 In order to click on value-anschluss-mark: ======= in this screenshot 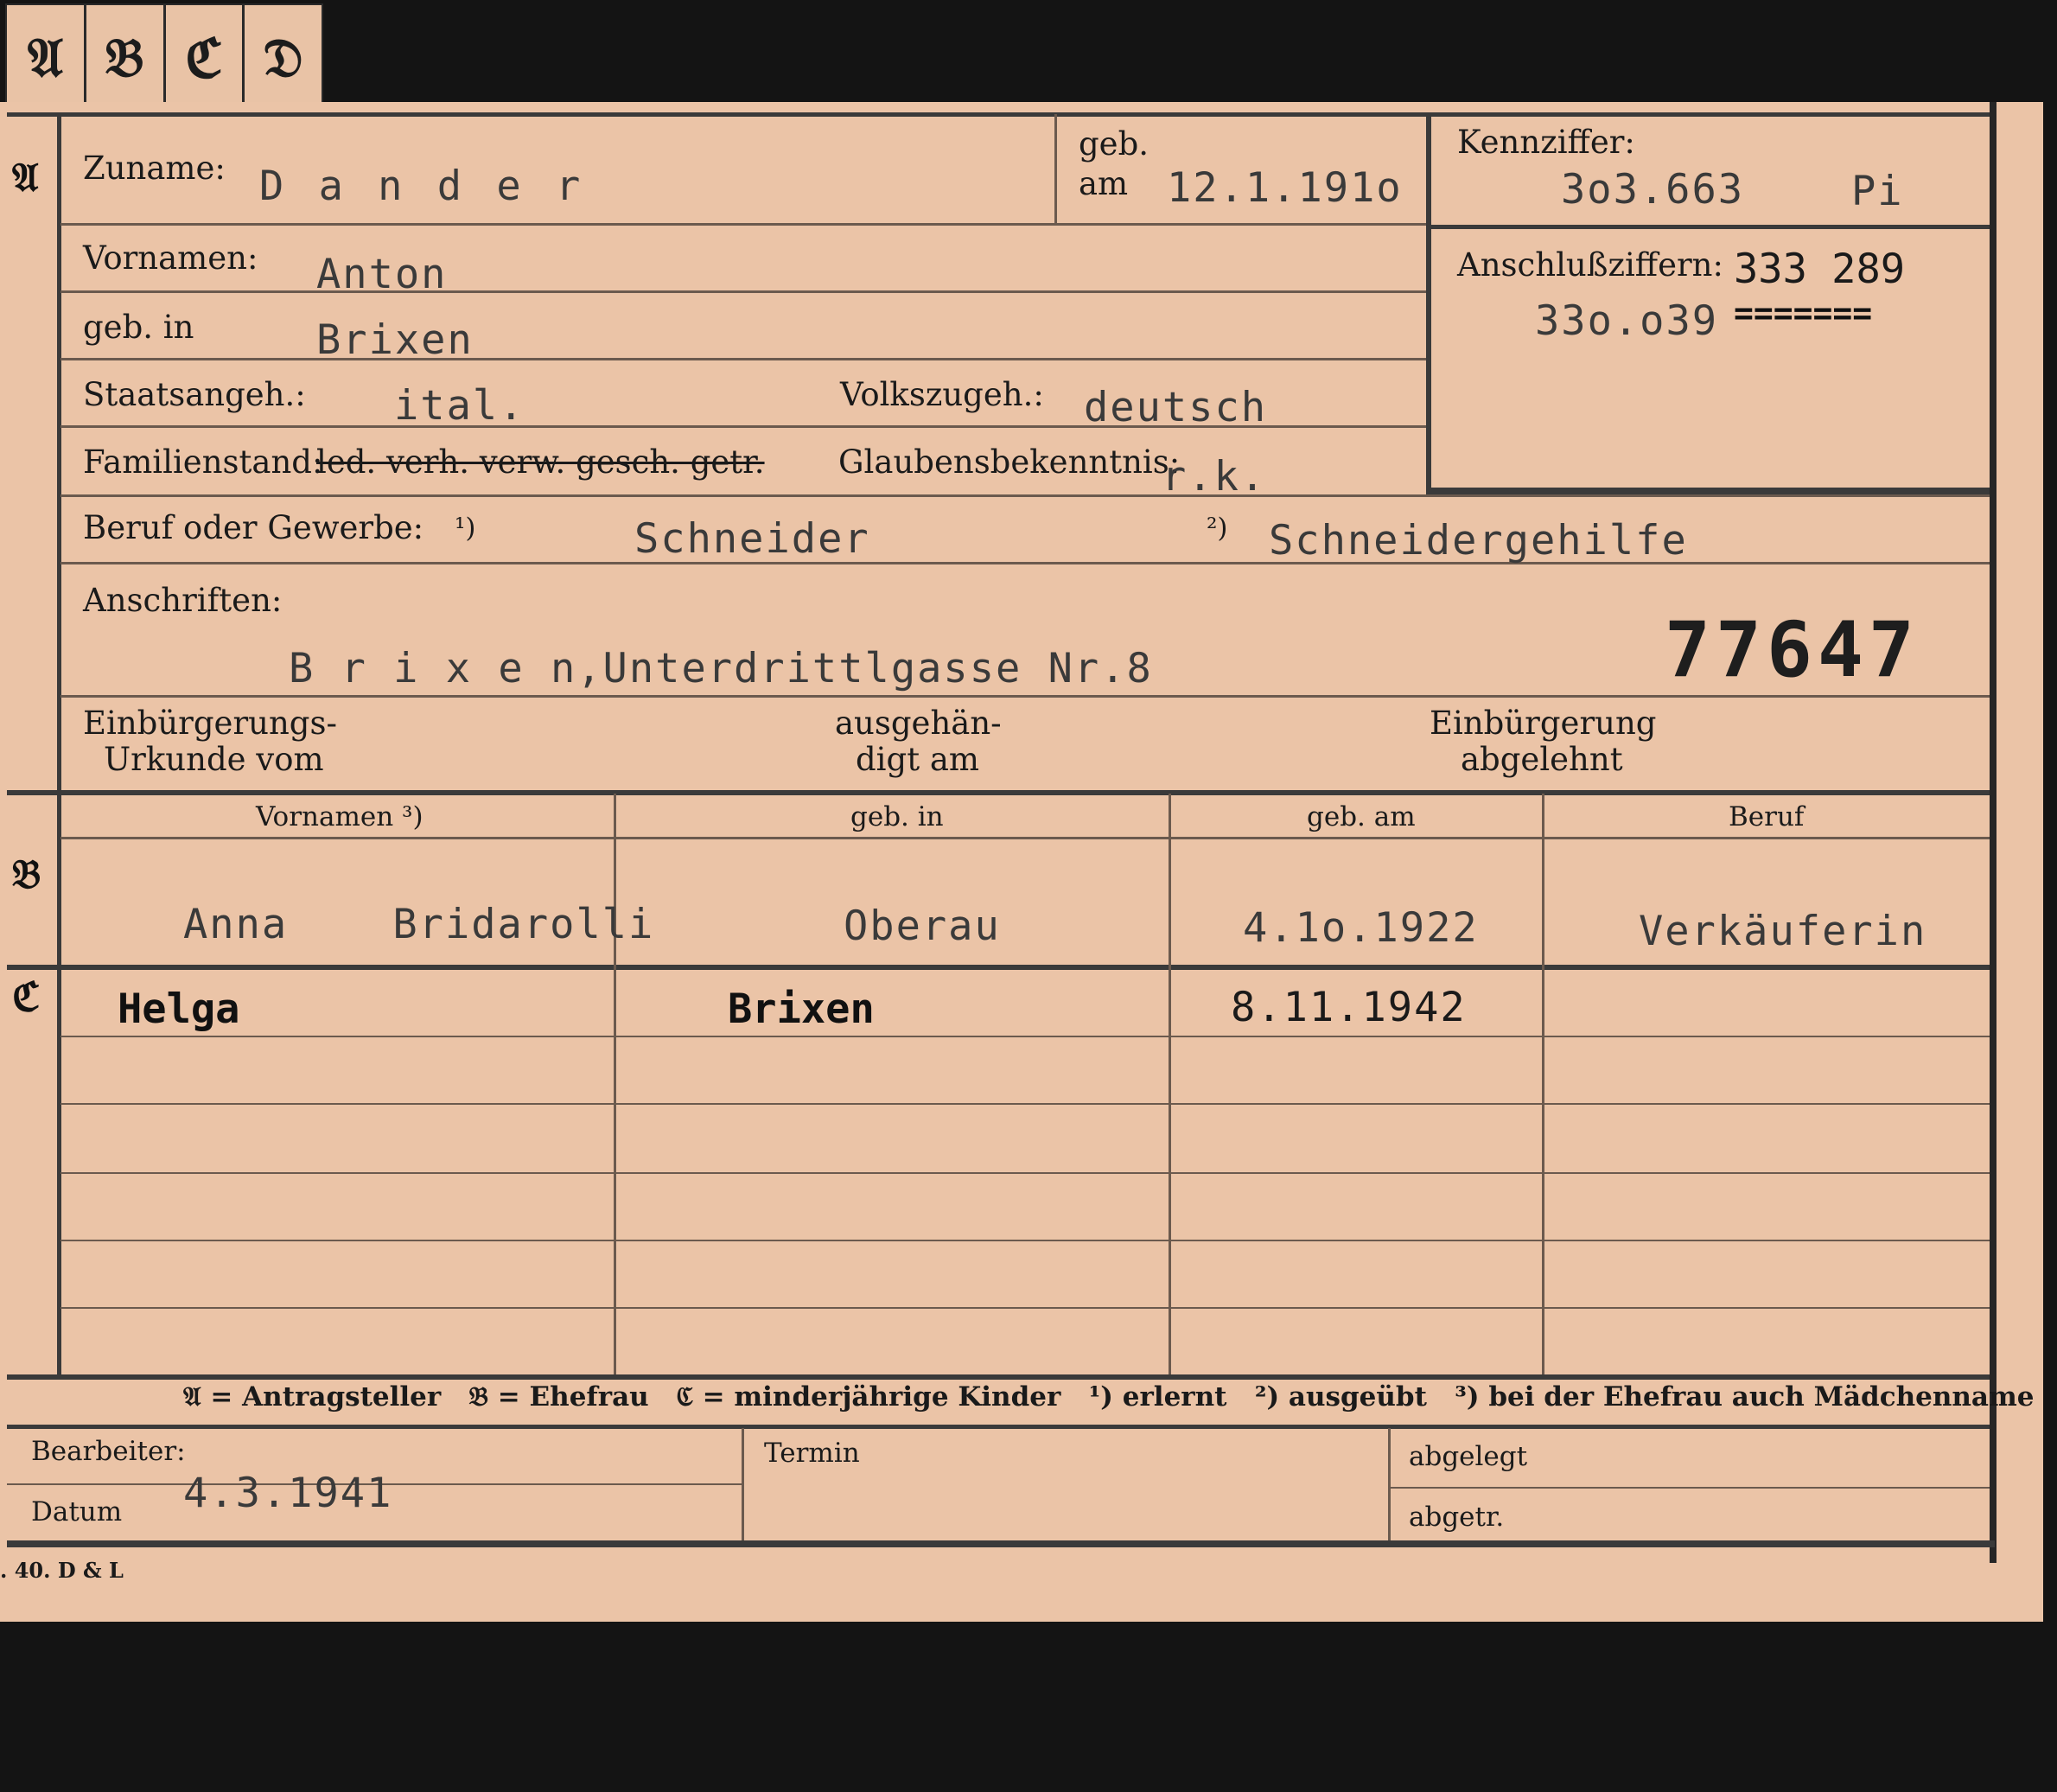, I will do `click(1804, 313)`.